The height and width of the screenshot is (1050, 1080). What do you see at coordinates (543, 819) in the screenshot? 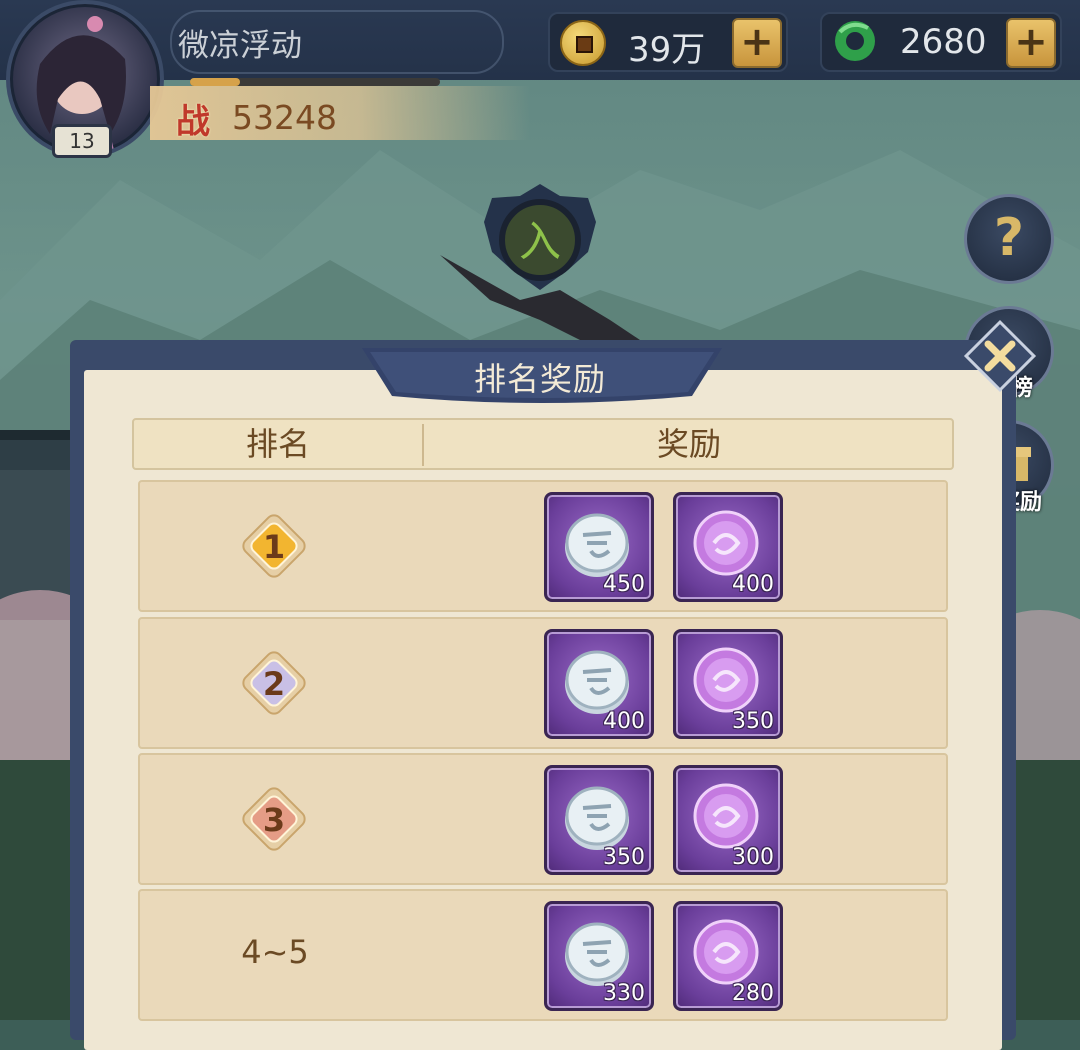
I see `reward-row: 3 350 300` at bounding box center [543, 819].